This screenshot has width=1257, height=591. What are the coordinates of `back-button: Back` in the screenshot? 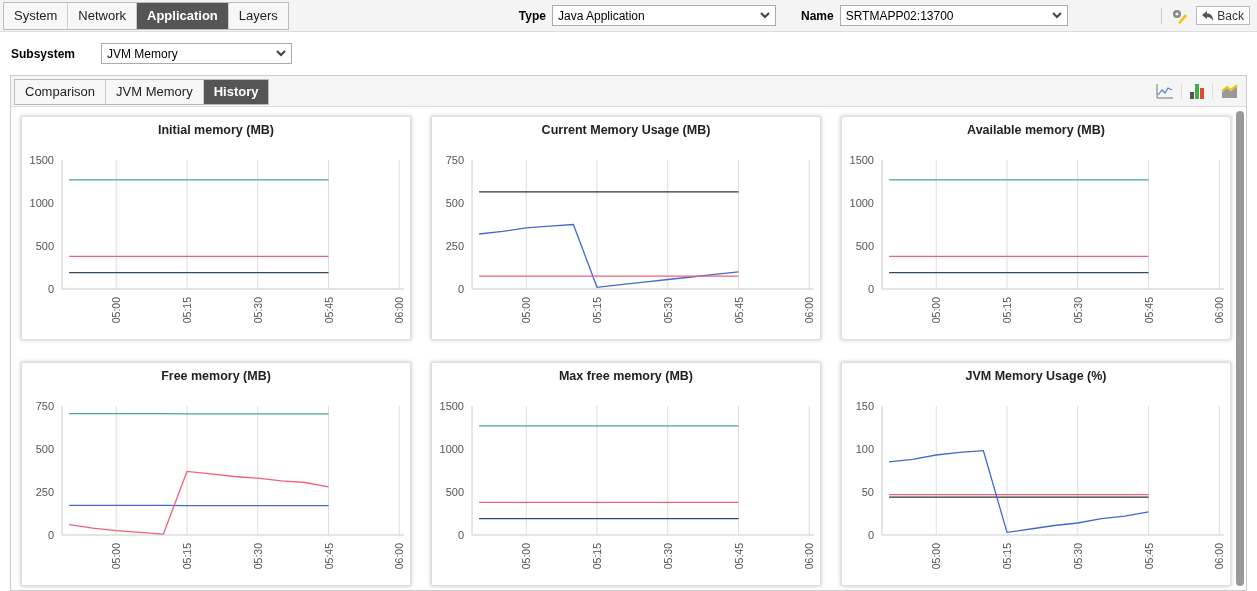 It's located at (1223, 15).